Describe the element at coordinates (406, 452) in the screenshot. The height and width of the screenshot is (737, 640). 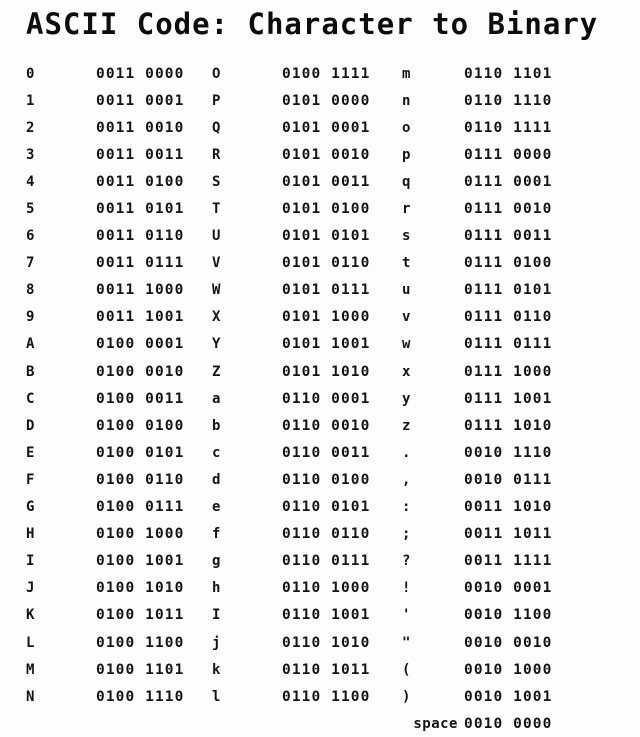
I see `ascii-character: .` at that location.